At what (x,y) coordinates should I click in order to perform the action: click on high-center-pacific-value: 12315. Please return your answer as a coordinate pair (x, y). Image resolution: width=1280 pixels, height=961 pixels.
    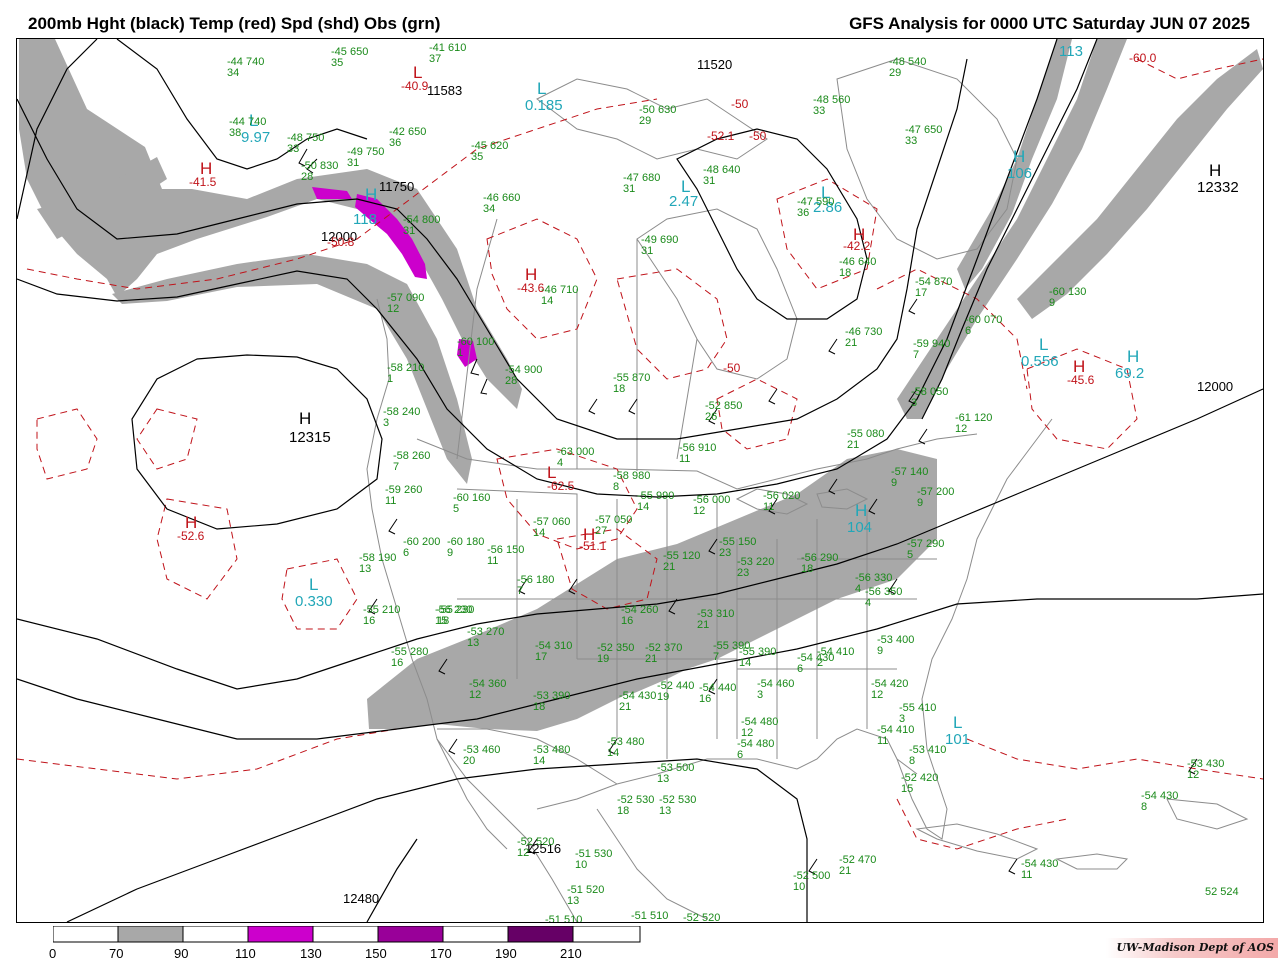
    Looking at the image, I should click on (310, 437).